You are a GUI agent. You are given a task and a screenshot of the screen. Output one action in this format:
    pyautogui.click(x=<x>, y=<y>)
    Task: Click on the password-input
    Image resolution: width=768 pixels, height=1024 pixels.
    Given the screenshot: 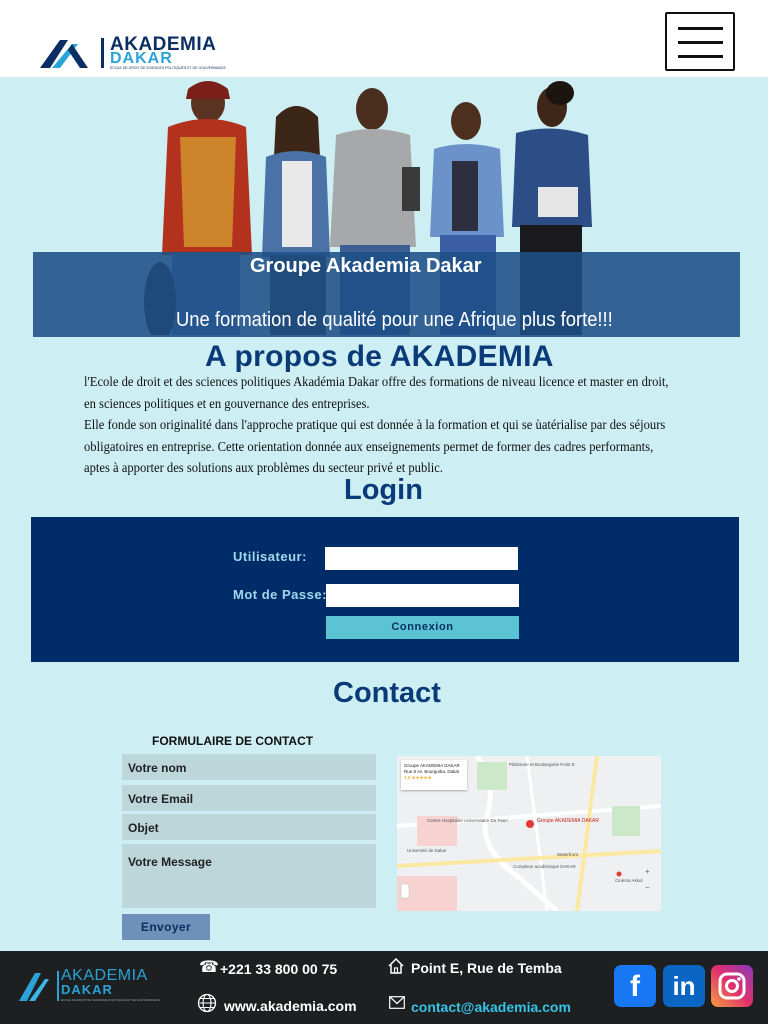 What is the action you would take?
    pyautogui.click(x=422, y=595)
    